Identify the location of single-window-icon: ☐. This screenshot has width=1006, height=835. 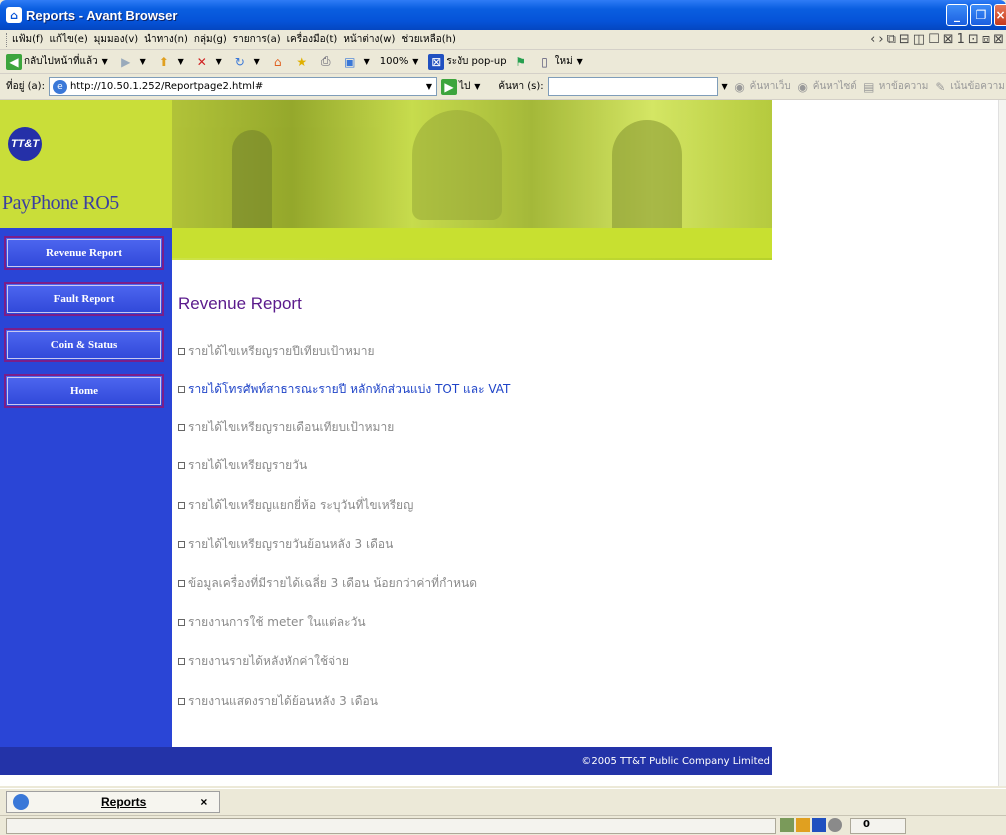
(934, 39).